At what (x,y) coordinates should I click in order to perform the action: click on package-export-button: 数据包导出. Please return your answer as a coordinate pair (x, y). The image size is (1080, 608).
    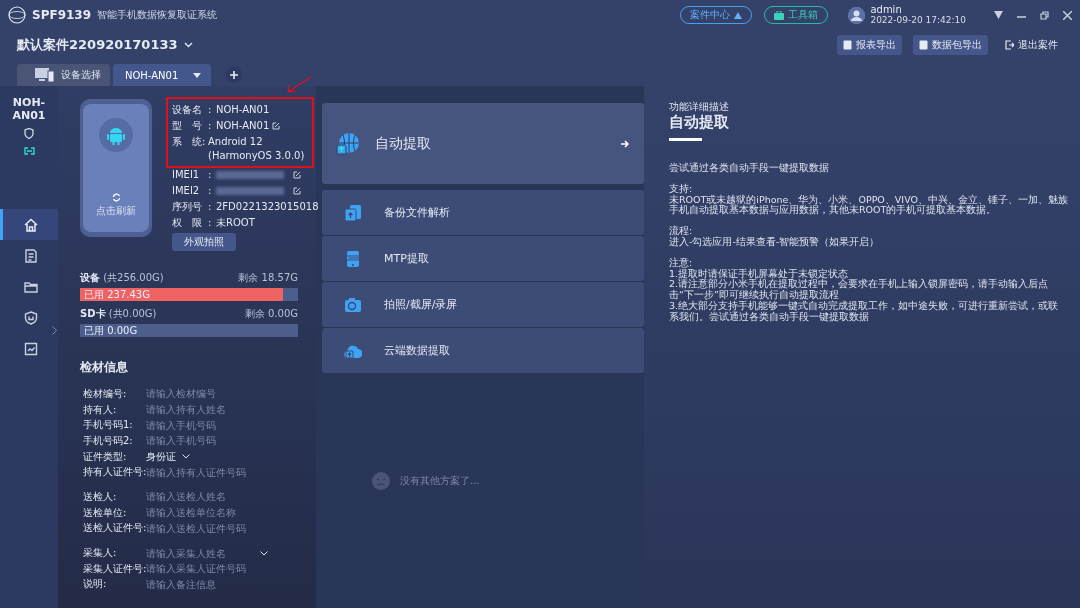
    Looking at the image, I should click on (950, 45).